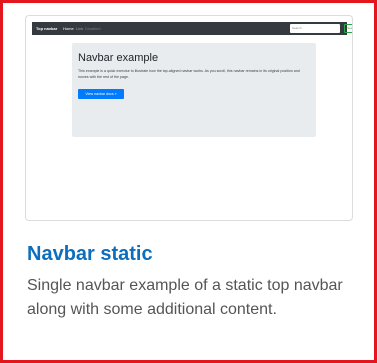 Image resolution: width=377 pixels, height=363 pixels. I want to click on thumbnail-nav-link-home: Home, so click(68, 28).